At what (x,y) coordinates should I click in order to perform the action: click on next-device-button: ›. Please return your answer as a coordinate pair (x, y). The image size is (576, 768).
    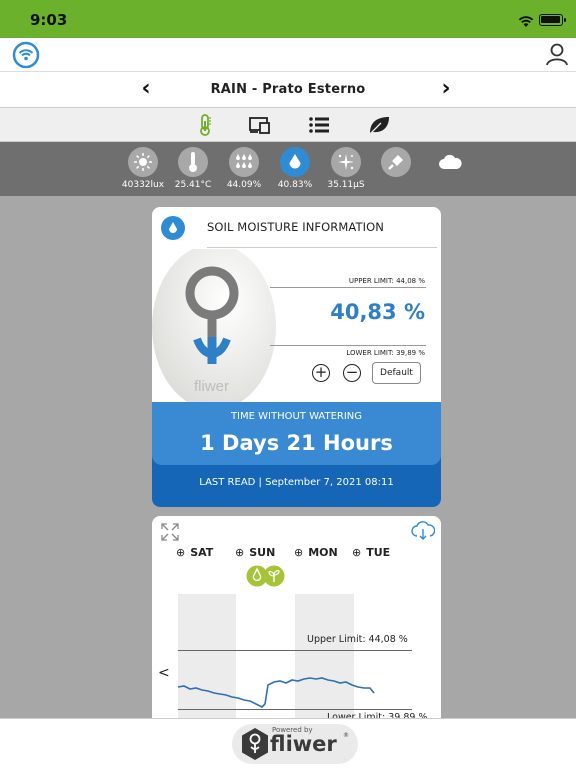
    Looking at the image, I should click on (446, 88).